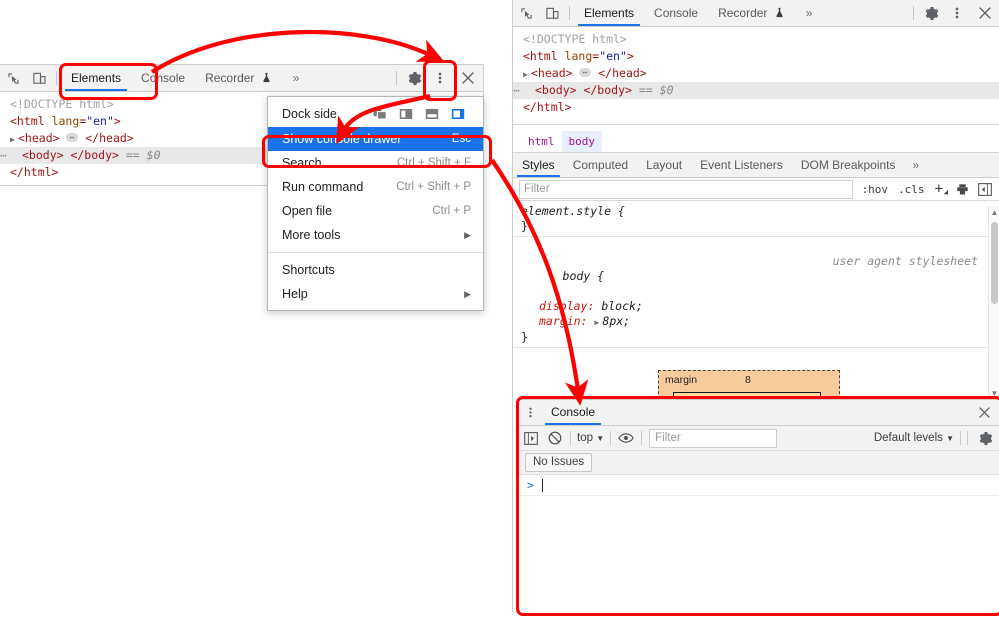 Image resolution: width=999 pixels, height=620 pixels. Describe the element at coordinates (573, 412) in the screenshot. I see `drawer-tab-console: Console` at that location.